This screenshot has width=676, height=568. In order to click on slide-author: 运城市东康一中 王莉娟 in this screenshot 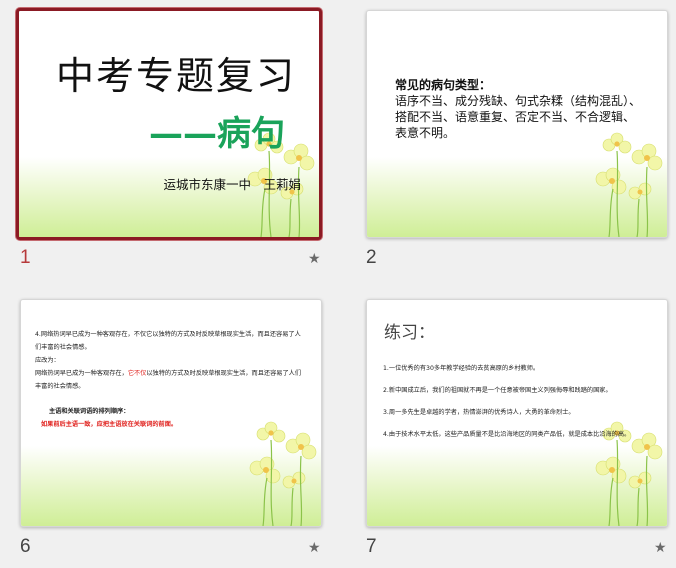, I will do `click(232, 184)`.